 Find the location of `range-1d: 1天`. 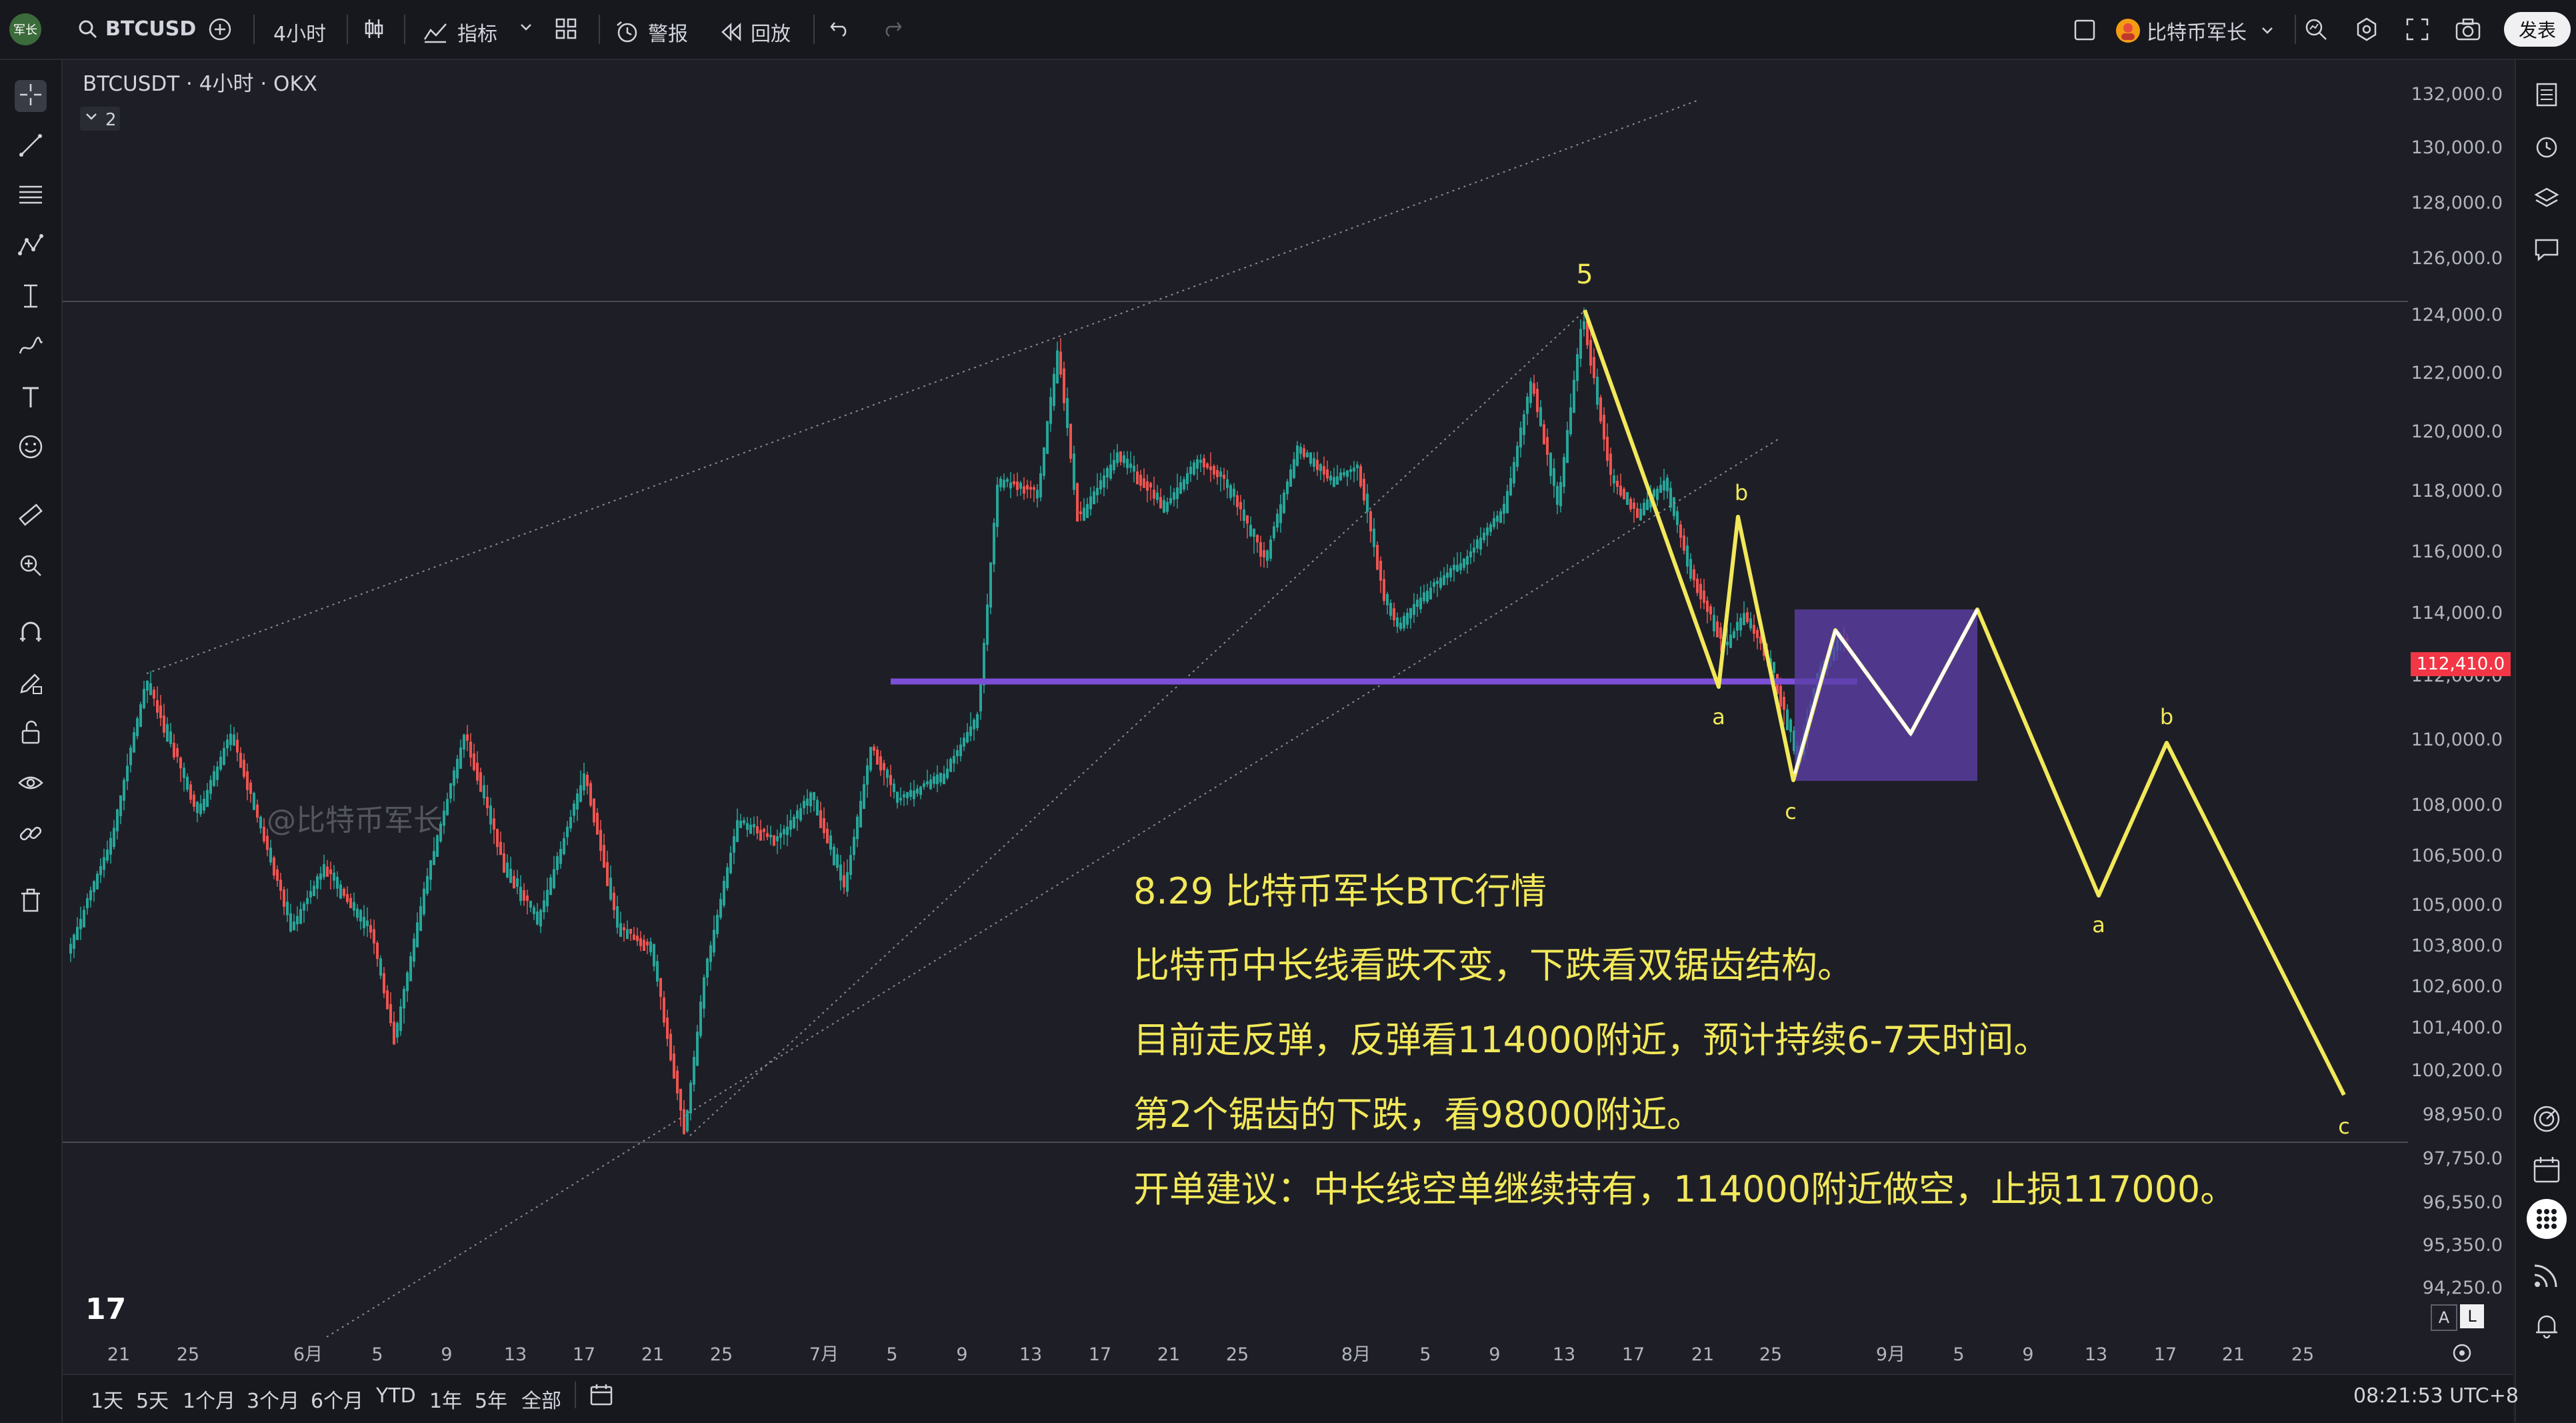

range-1d: 1天 is located at coordinates (107, 1399).